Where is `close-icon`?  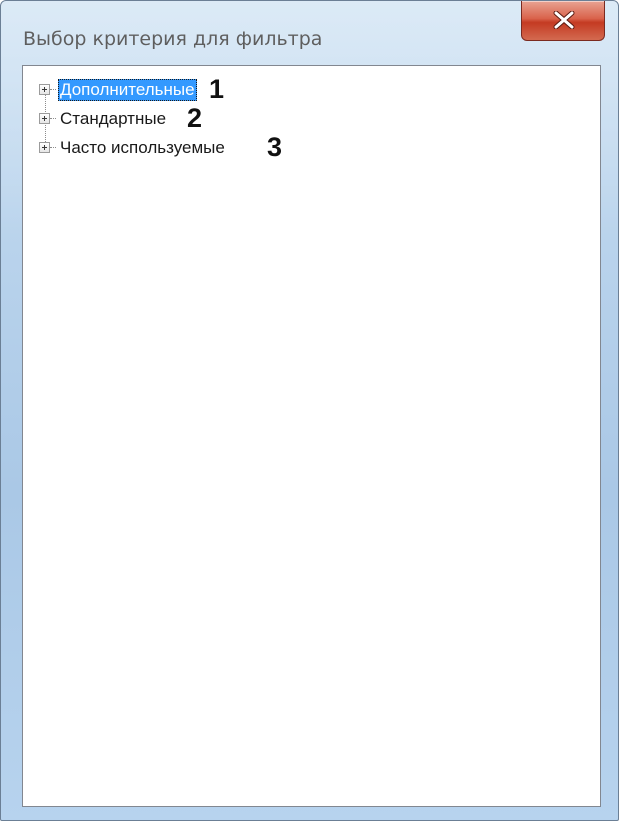
close-icon is located at coordinates (564, 20).